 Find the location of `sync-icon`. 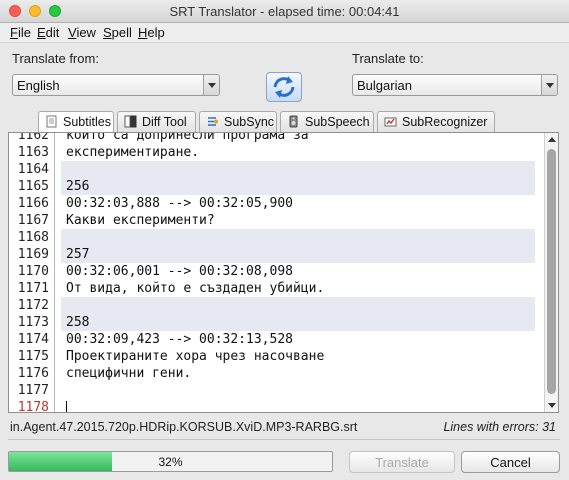

sync-icon is located at coordinates (213, 121).